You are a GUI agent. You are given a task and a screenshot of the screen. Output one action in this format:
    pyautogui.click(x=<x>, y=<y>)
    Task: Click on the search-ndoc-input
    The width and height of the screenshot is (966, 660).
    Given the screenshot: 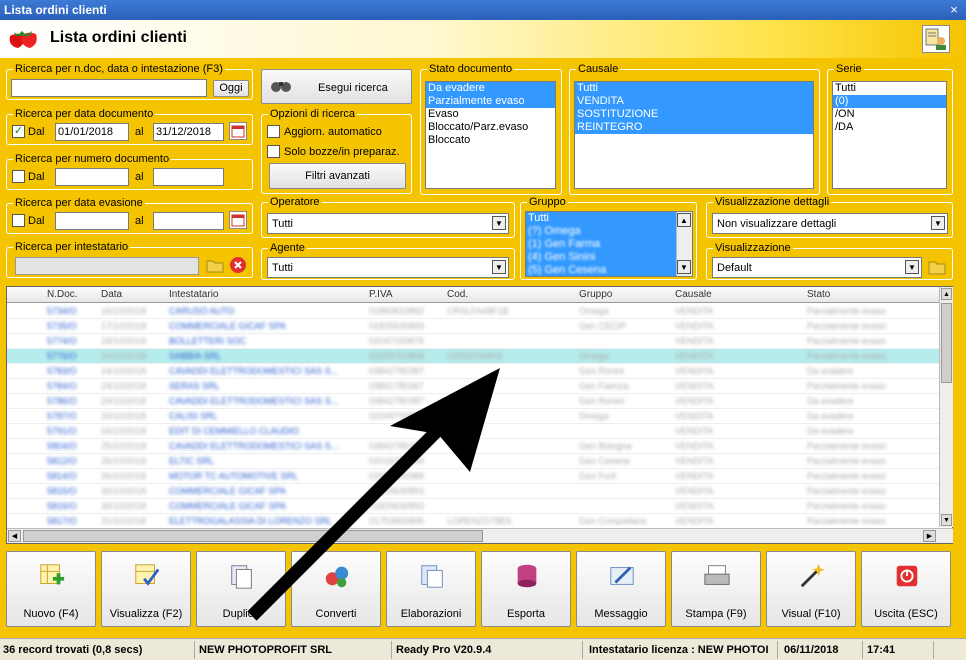 What is the action you would take?
    pyautogui.click(x=109, y=88)
    